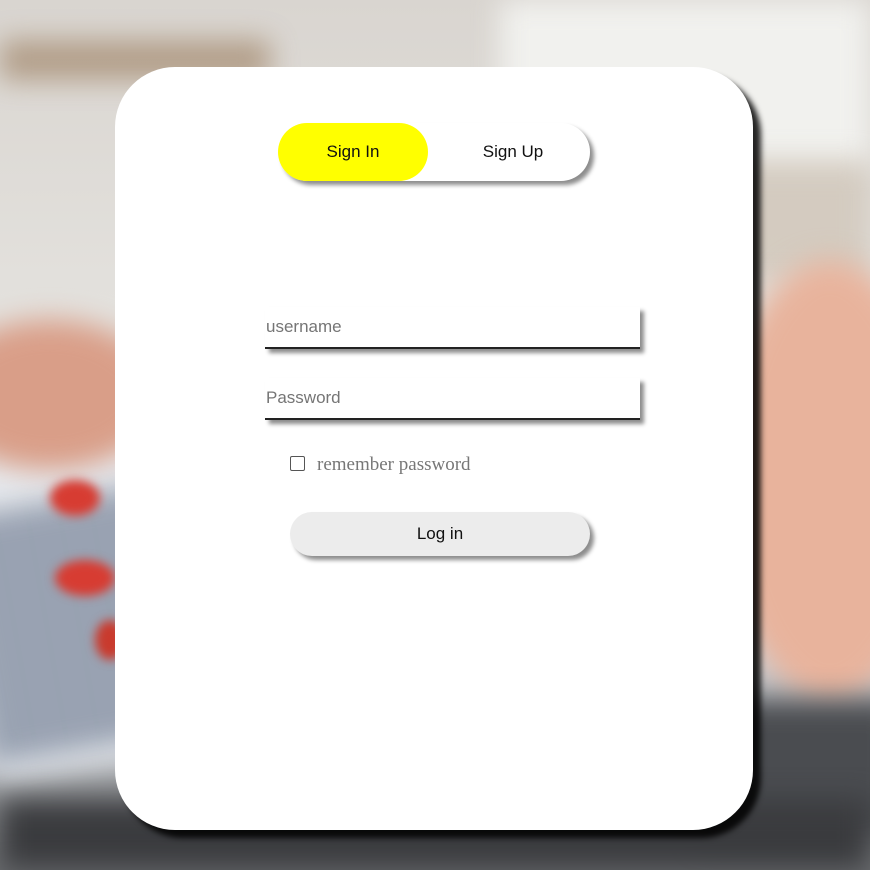 The image size is (870, 870). I want to click on password-input, so click(452, 399).